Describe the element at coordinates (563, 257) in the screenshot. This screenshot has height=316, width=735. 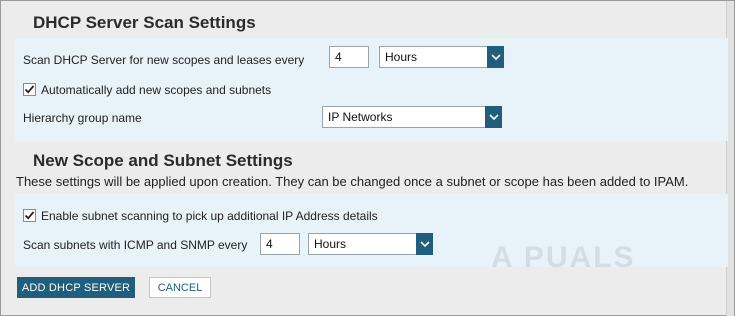
I see `watermark-logo: A PUALS` at that location.